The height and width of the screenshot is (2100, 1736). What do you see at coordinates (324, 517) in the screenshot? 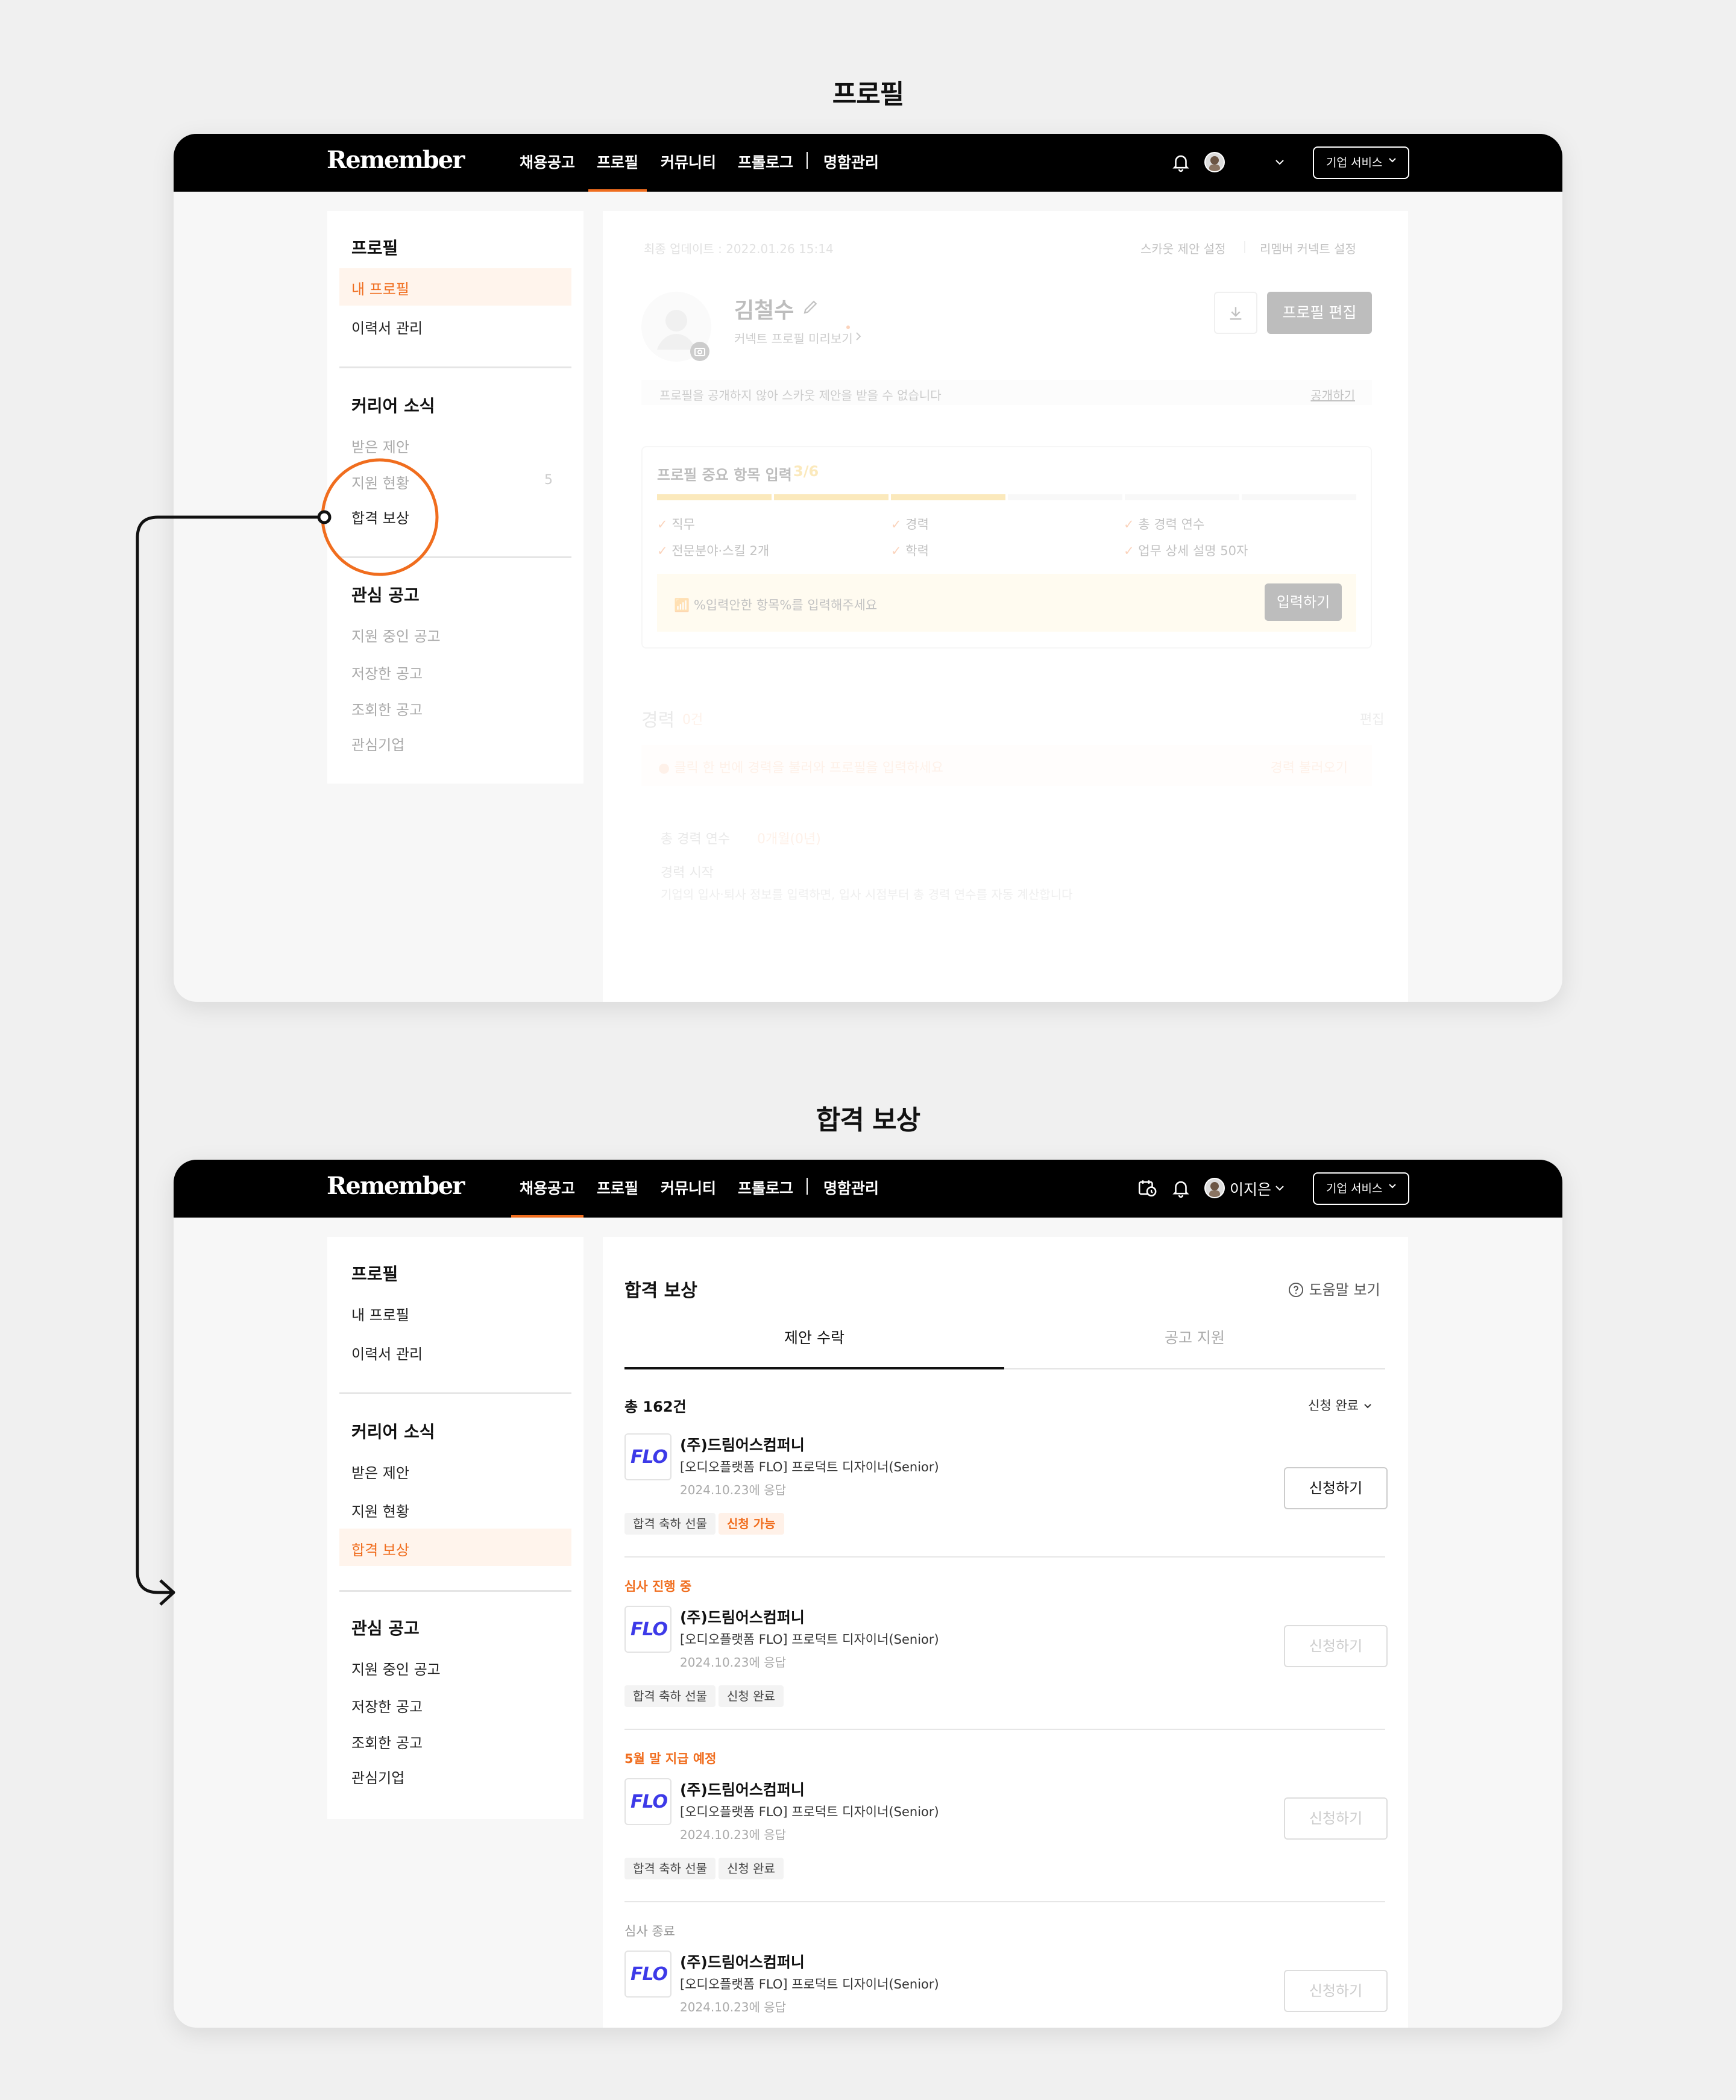
I see `connector-start-dot` at bounding box center [324, 517].